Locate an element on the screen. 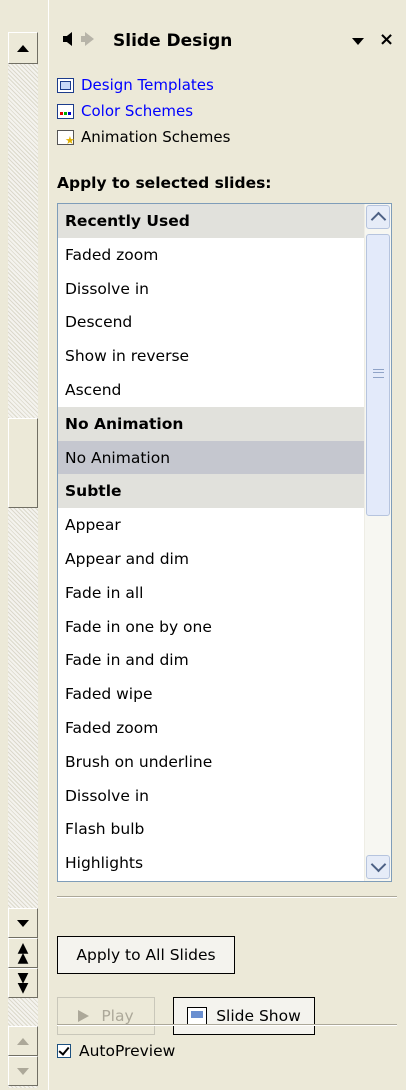  previous-slide-button: ▲ ▲ is located at coordinates (23, 953).